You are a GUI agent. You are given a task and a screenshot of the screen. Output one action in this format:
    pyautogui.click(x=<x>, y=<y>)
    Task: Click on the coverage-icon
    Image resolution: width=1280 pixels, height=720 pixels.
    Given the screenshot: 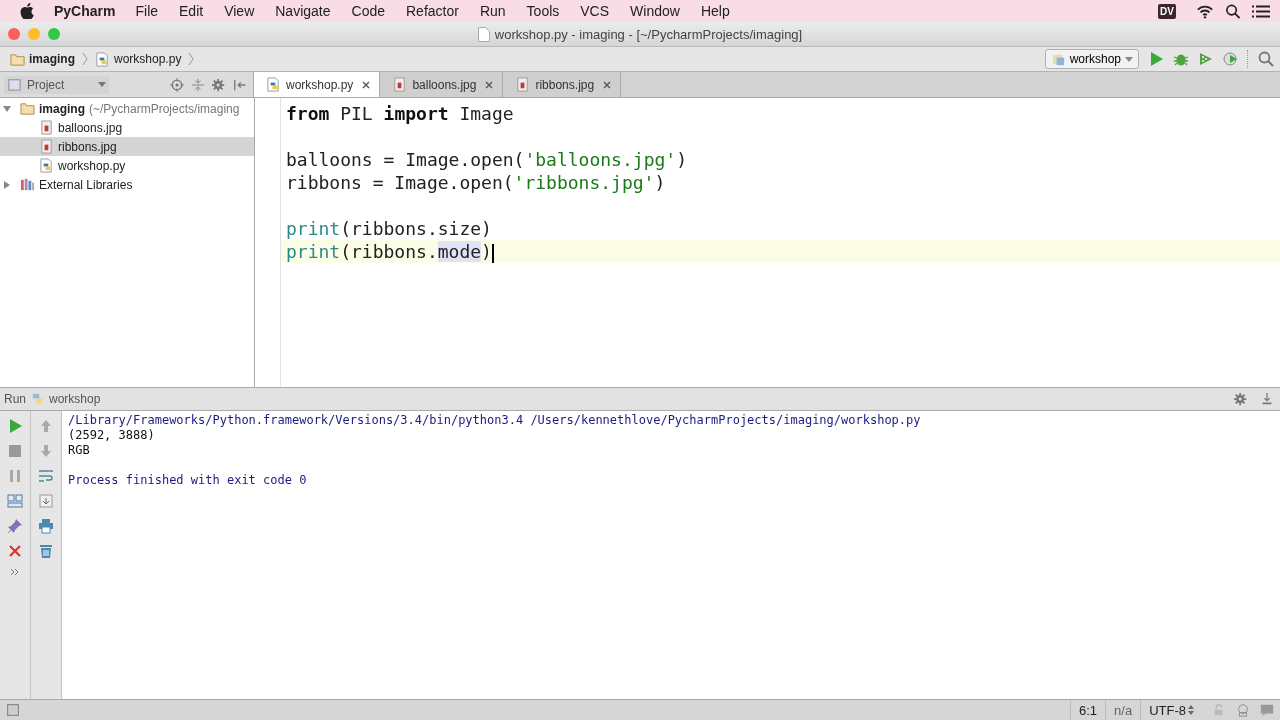 What is the action you would take?
    pyautogui.click(x=1206, y=59)
    